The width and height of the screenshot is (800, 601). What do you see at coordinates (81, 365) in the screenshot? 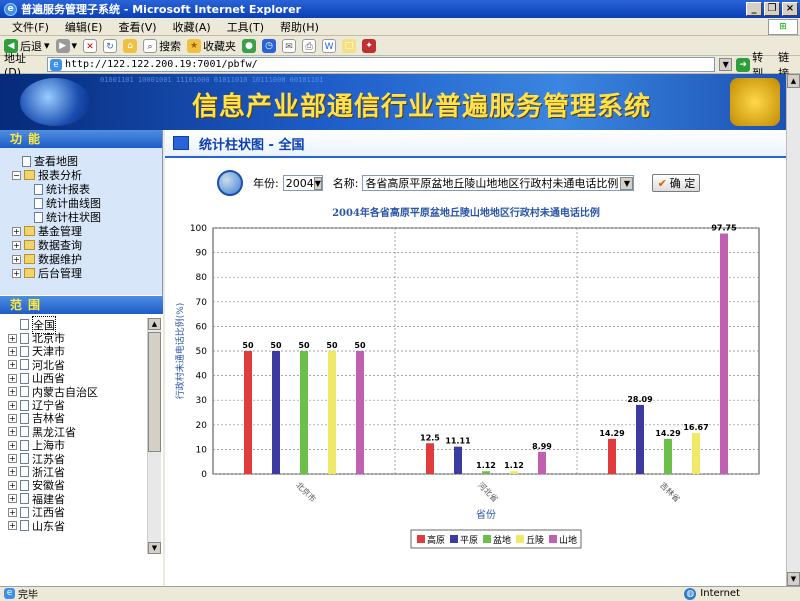
I see `range-tree-item: + 河北省` at bounding box center [81, 365].